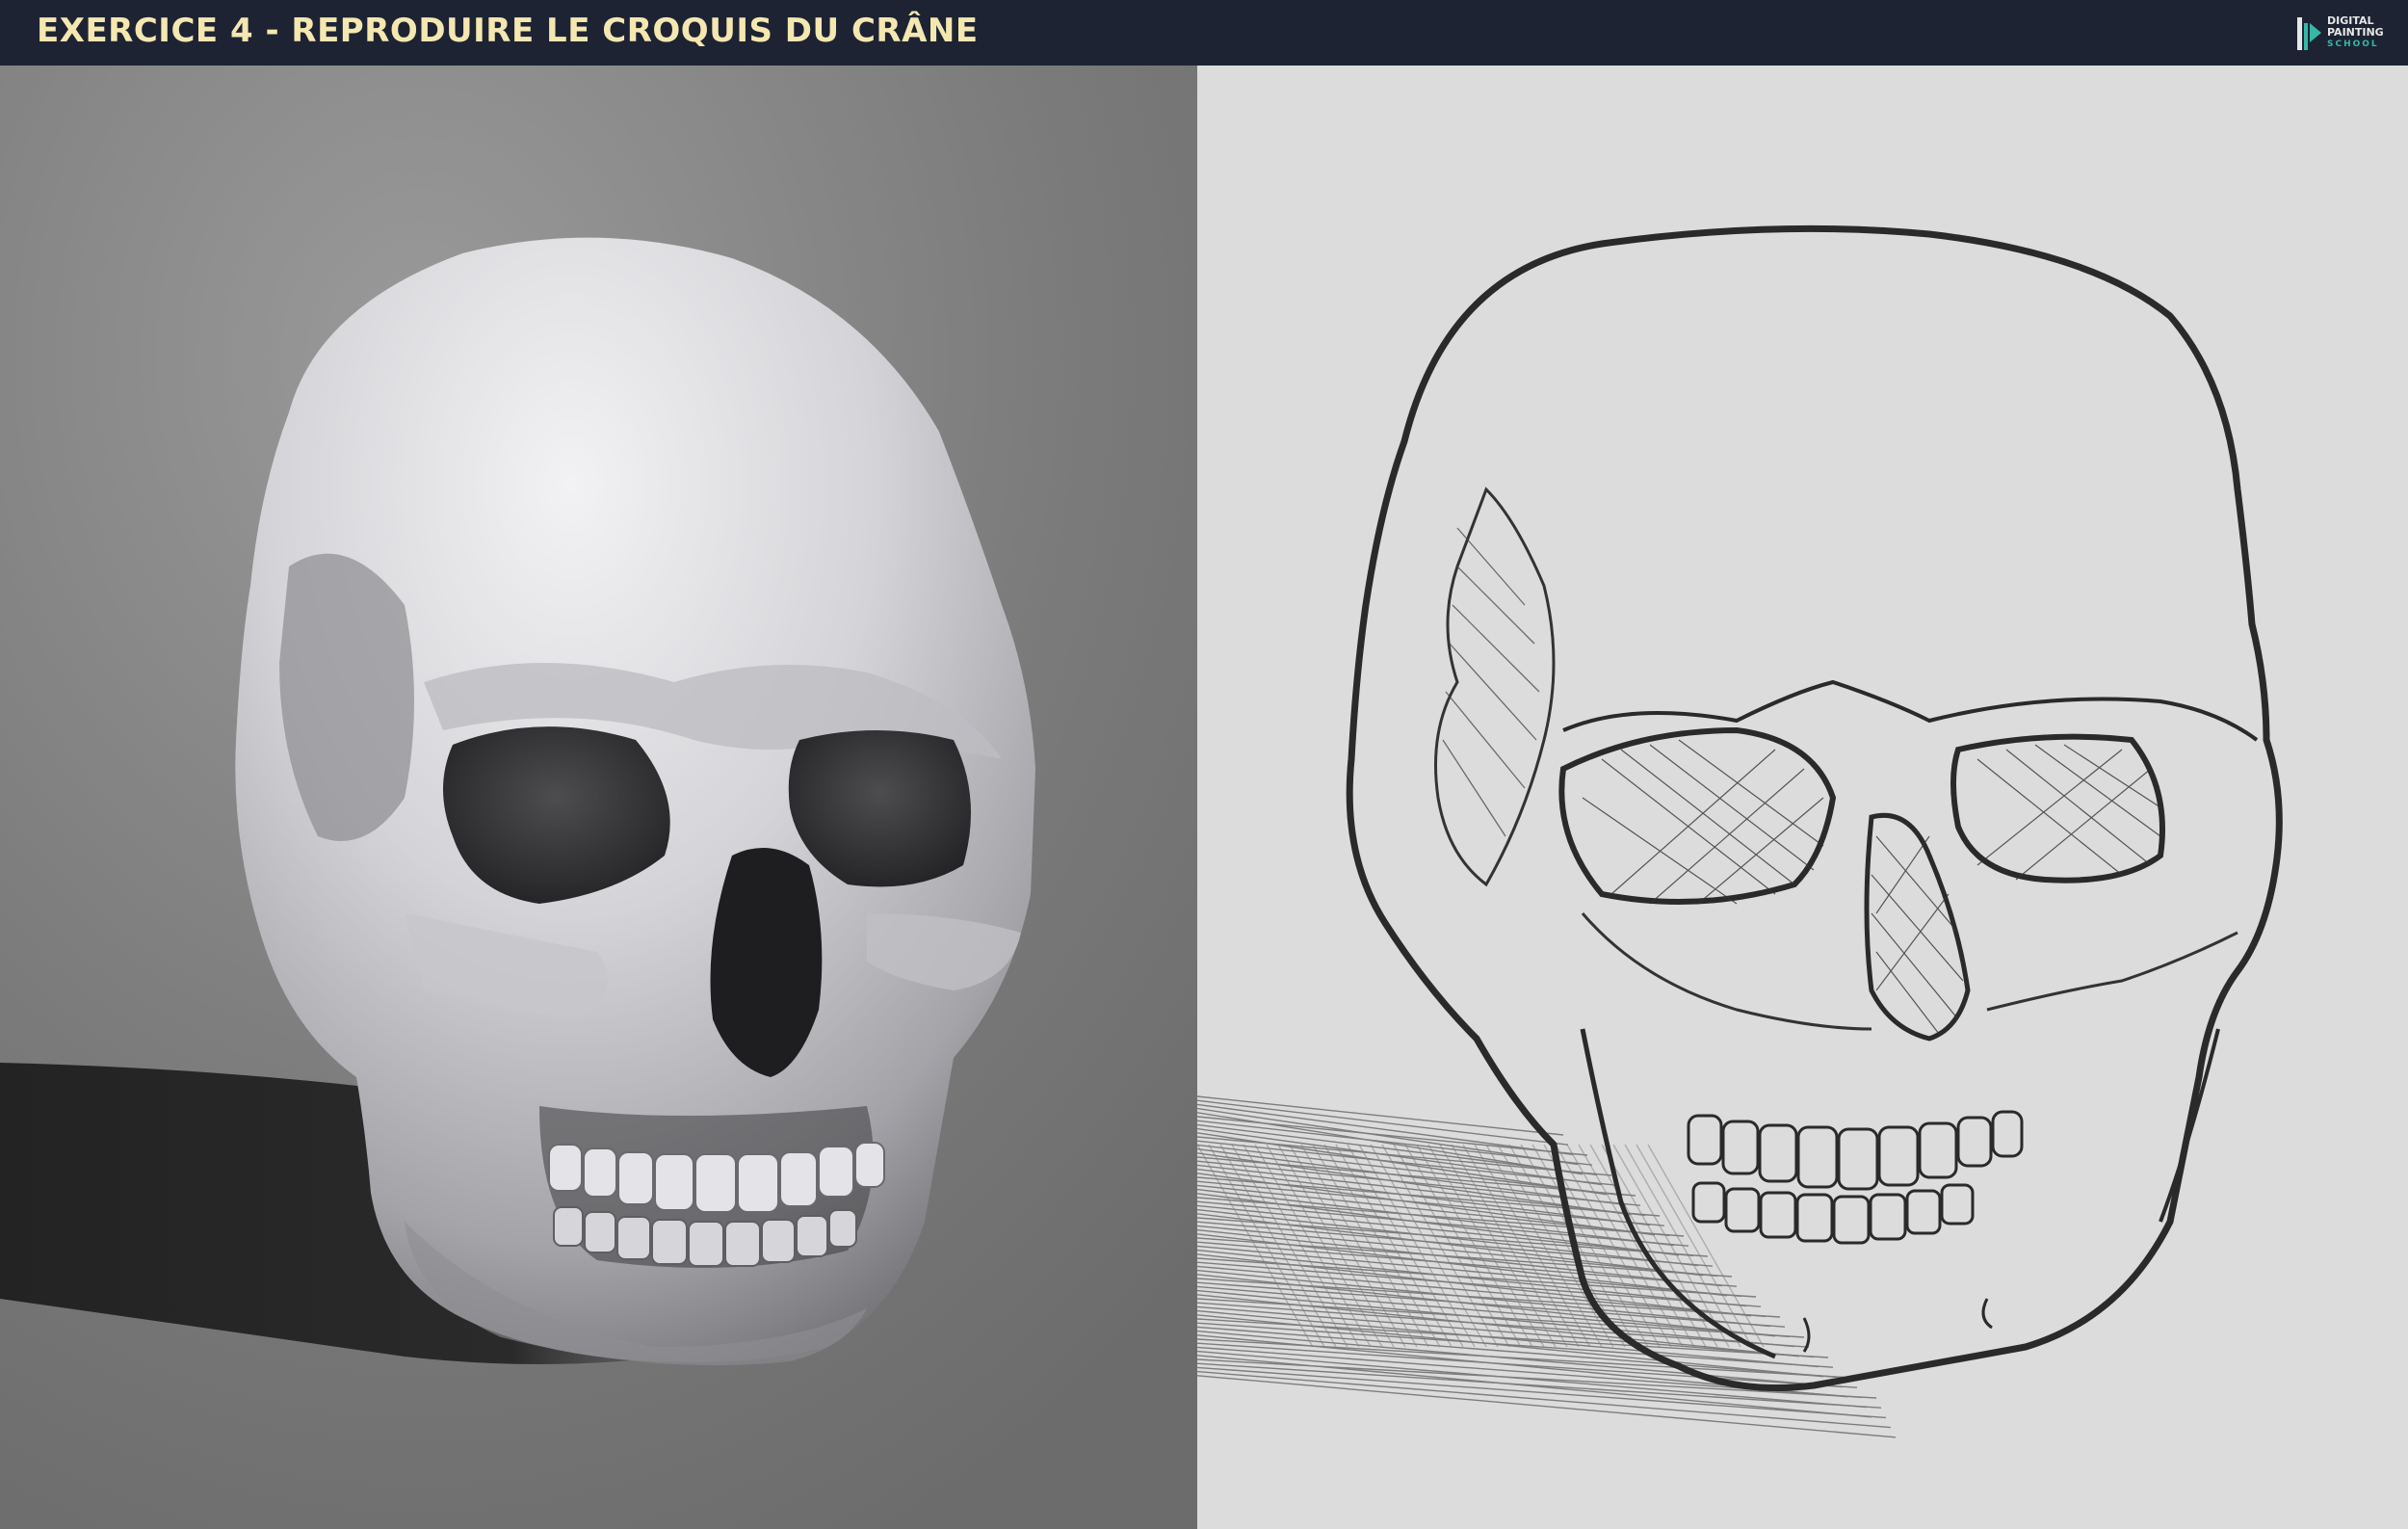 The height and width of the screenshot is (1529, 2408). What do you see at coordinates (2353, 45) in the screenshot?
I see `logo-line-3: SCHOOL` at bounding box center [2353, 45].